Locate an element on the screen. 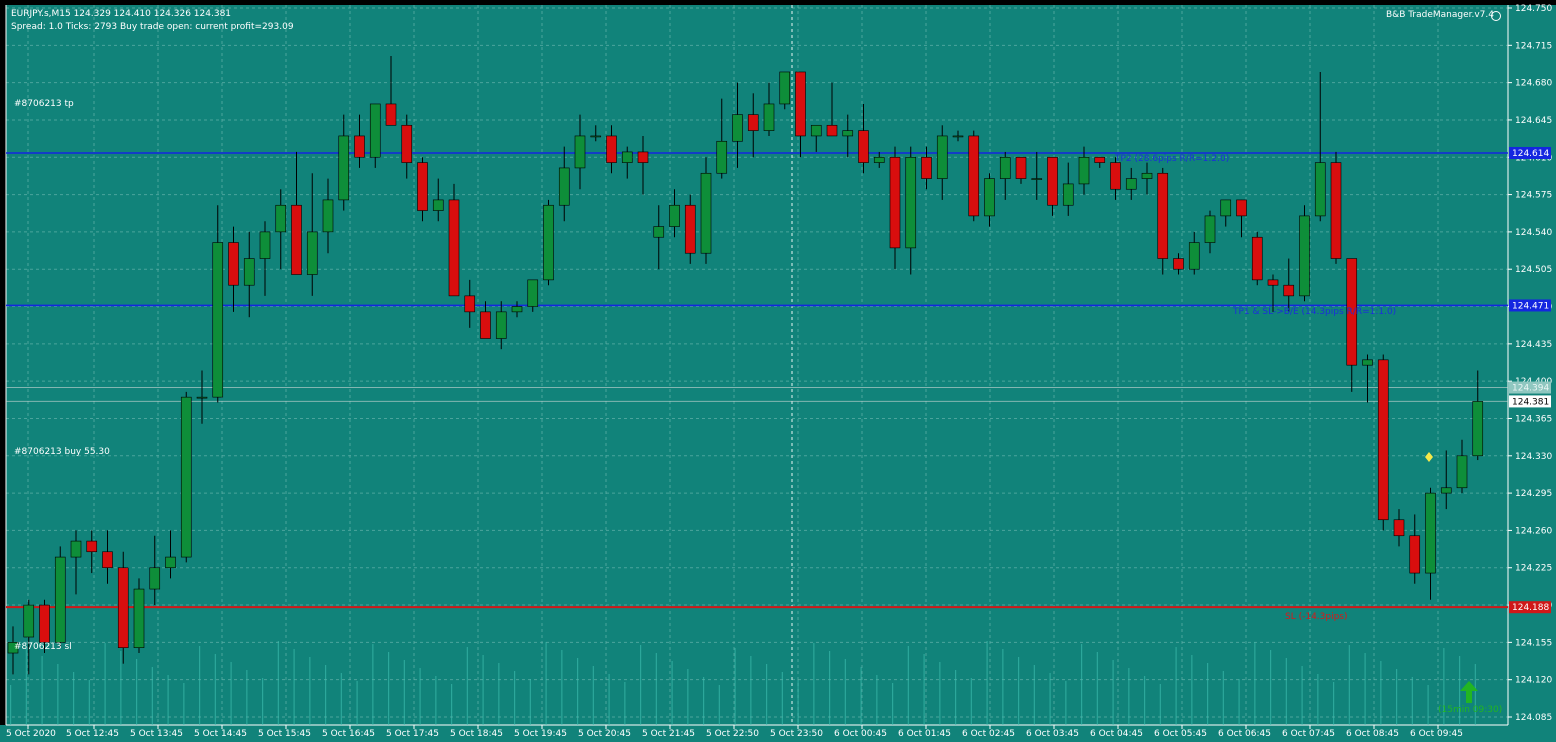  y-tick-label: 124.260 is located at coordinates (1533, 531).